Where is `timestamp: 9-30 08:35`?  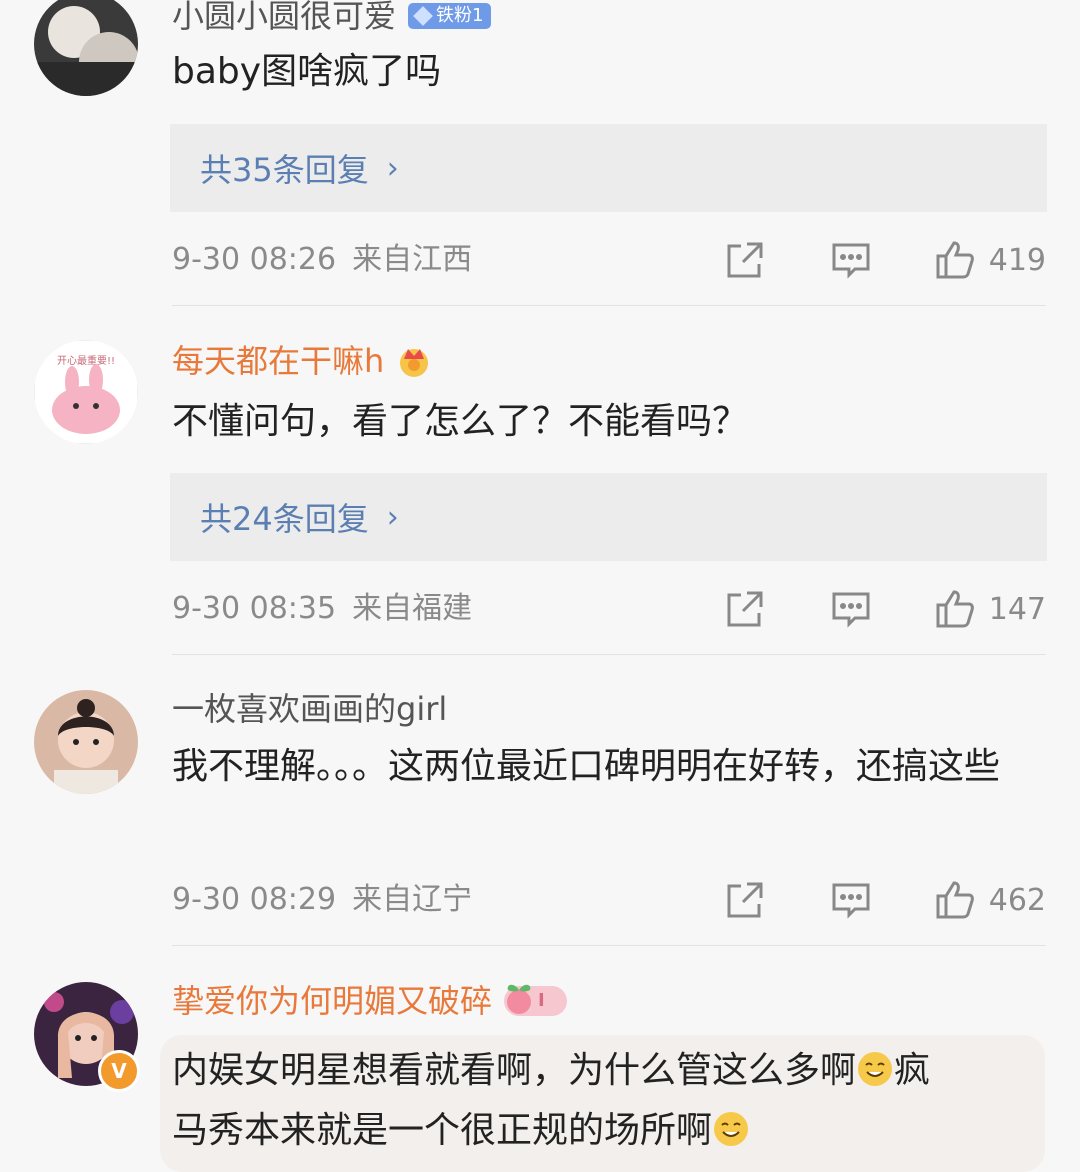
timestamp: 9-30 08:35 is located at coordinates (254, 608).